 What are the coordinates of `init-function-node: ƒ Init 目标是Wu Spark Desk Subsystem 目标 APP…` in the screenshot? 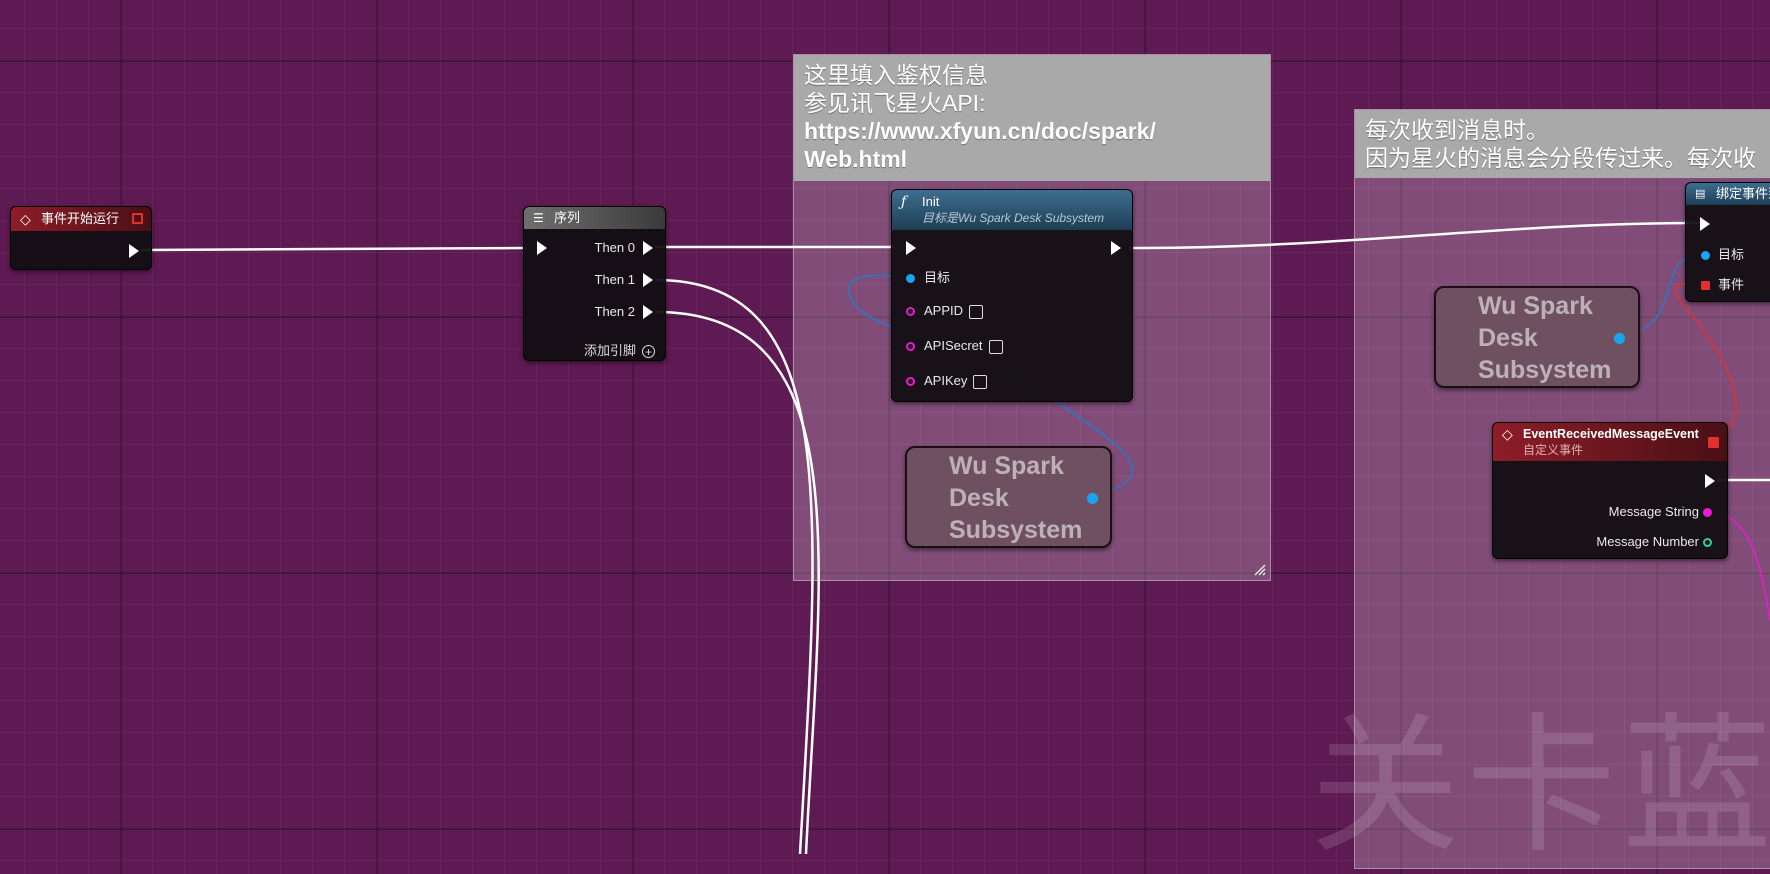 It's located at (1012, 295).